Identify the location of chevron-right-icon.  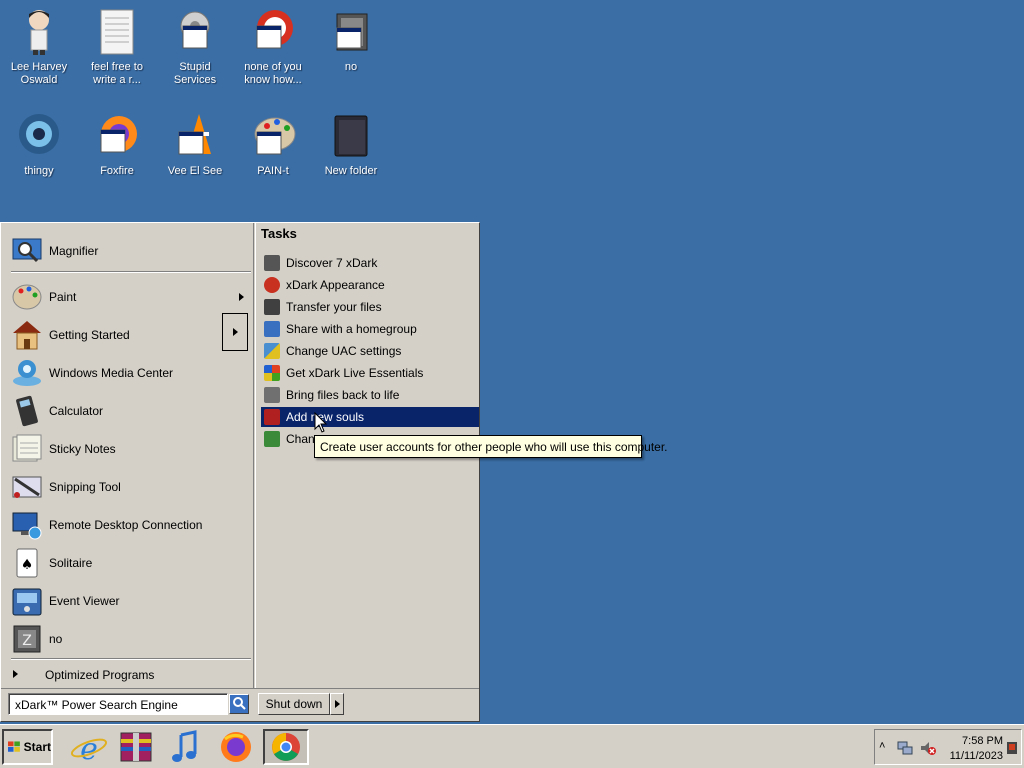
(337, 704).